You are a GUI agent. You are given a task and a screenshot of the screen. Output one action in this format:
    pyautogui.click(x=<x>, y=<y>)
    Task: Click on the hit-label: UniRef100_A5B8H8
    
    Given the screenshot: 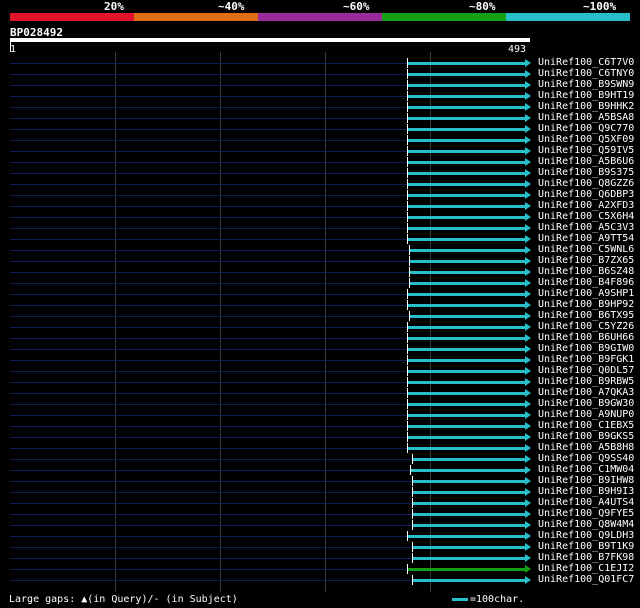 What is the action you would take?
    pyautogui.click(x=586, y=447)
    